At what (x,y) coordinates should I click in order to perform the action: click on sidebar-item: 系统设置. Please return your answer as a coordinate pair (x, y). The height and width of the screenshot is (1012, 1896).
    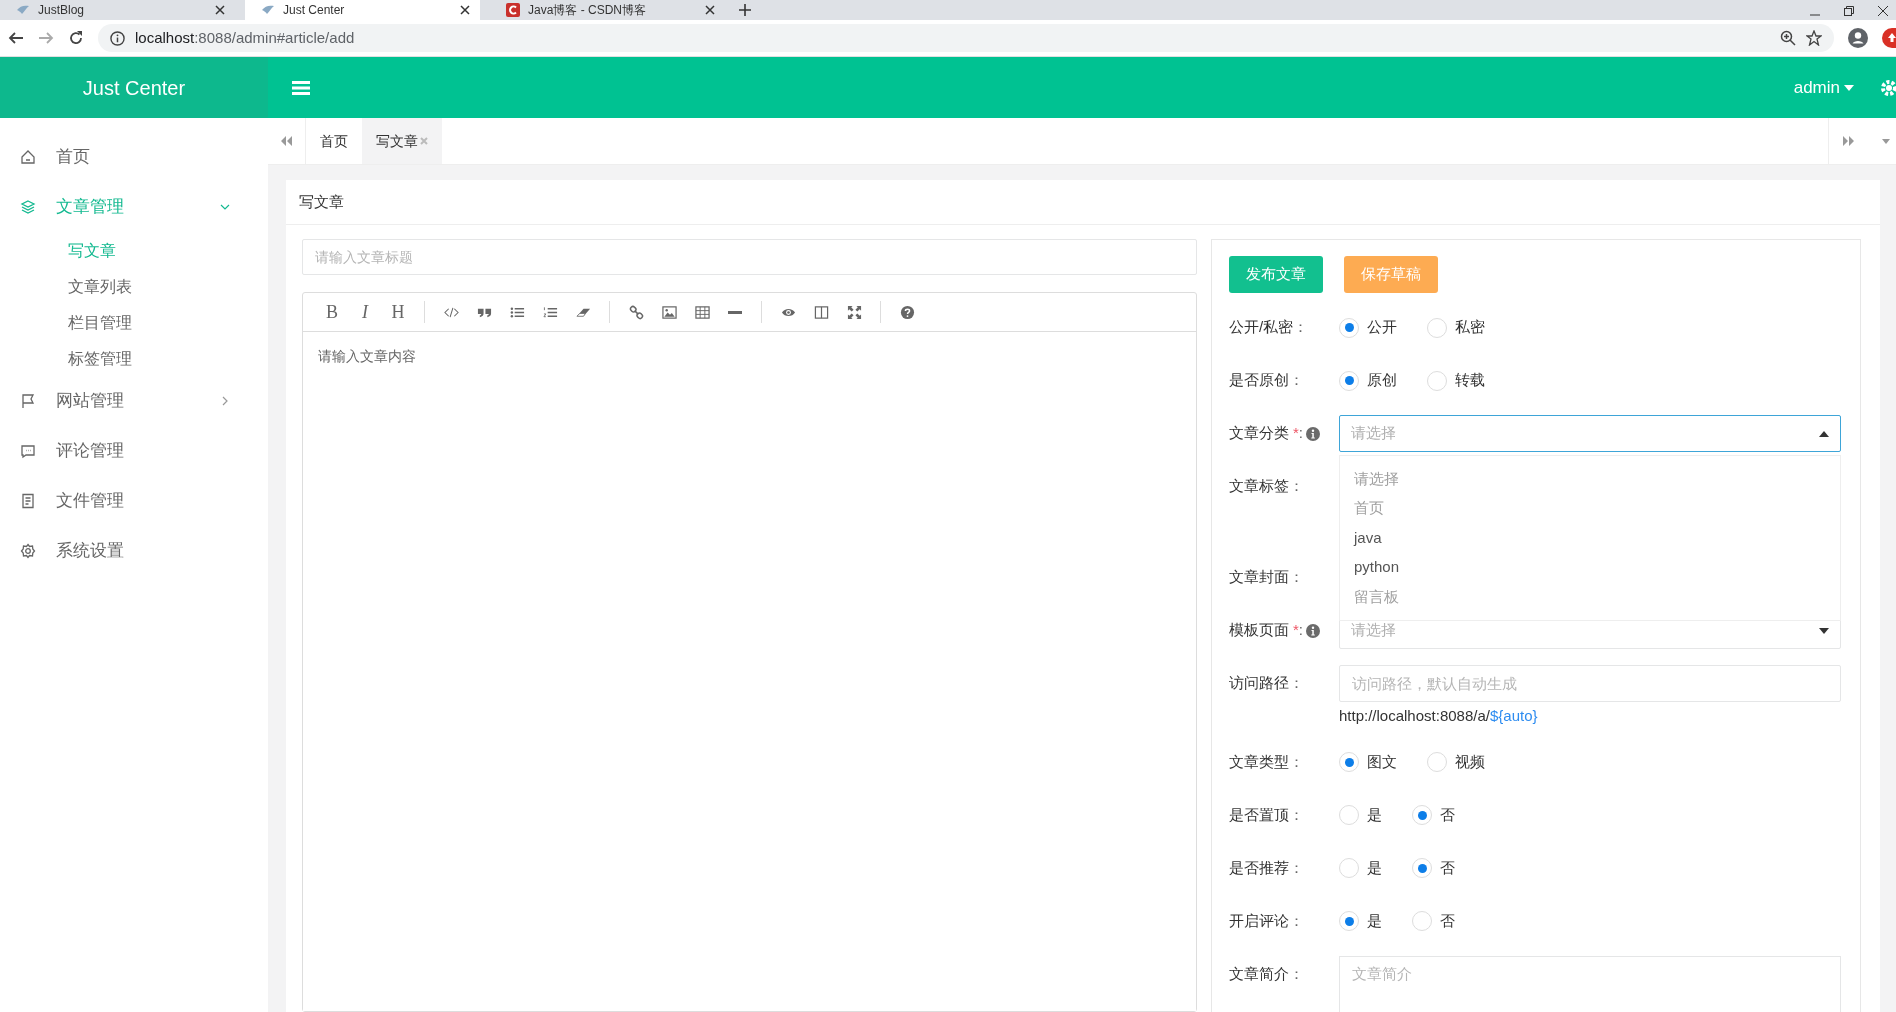
    Looking at the image, I should click on (134, 551).